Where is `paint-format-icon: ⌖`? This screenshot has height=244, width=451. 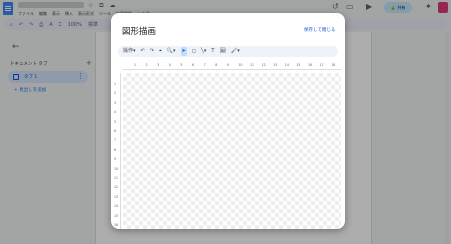
paint-format-icon: ⌖ is located at coordinates (160, 51).